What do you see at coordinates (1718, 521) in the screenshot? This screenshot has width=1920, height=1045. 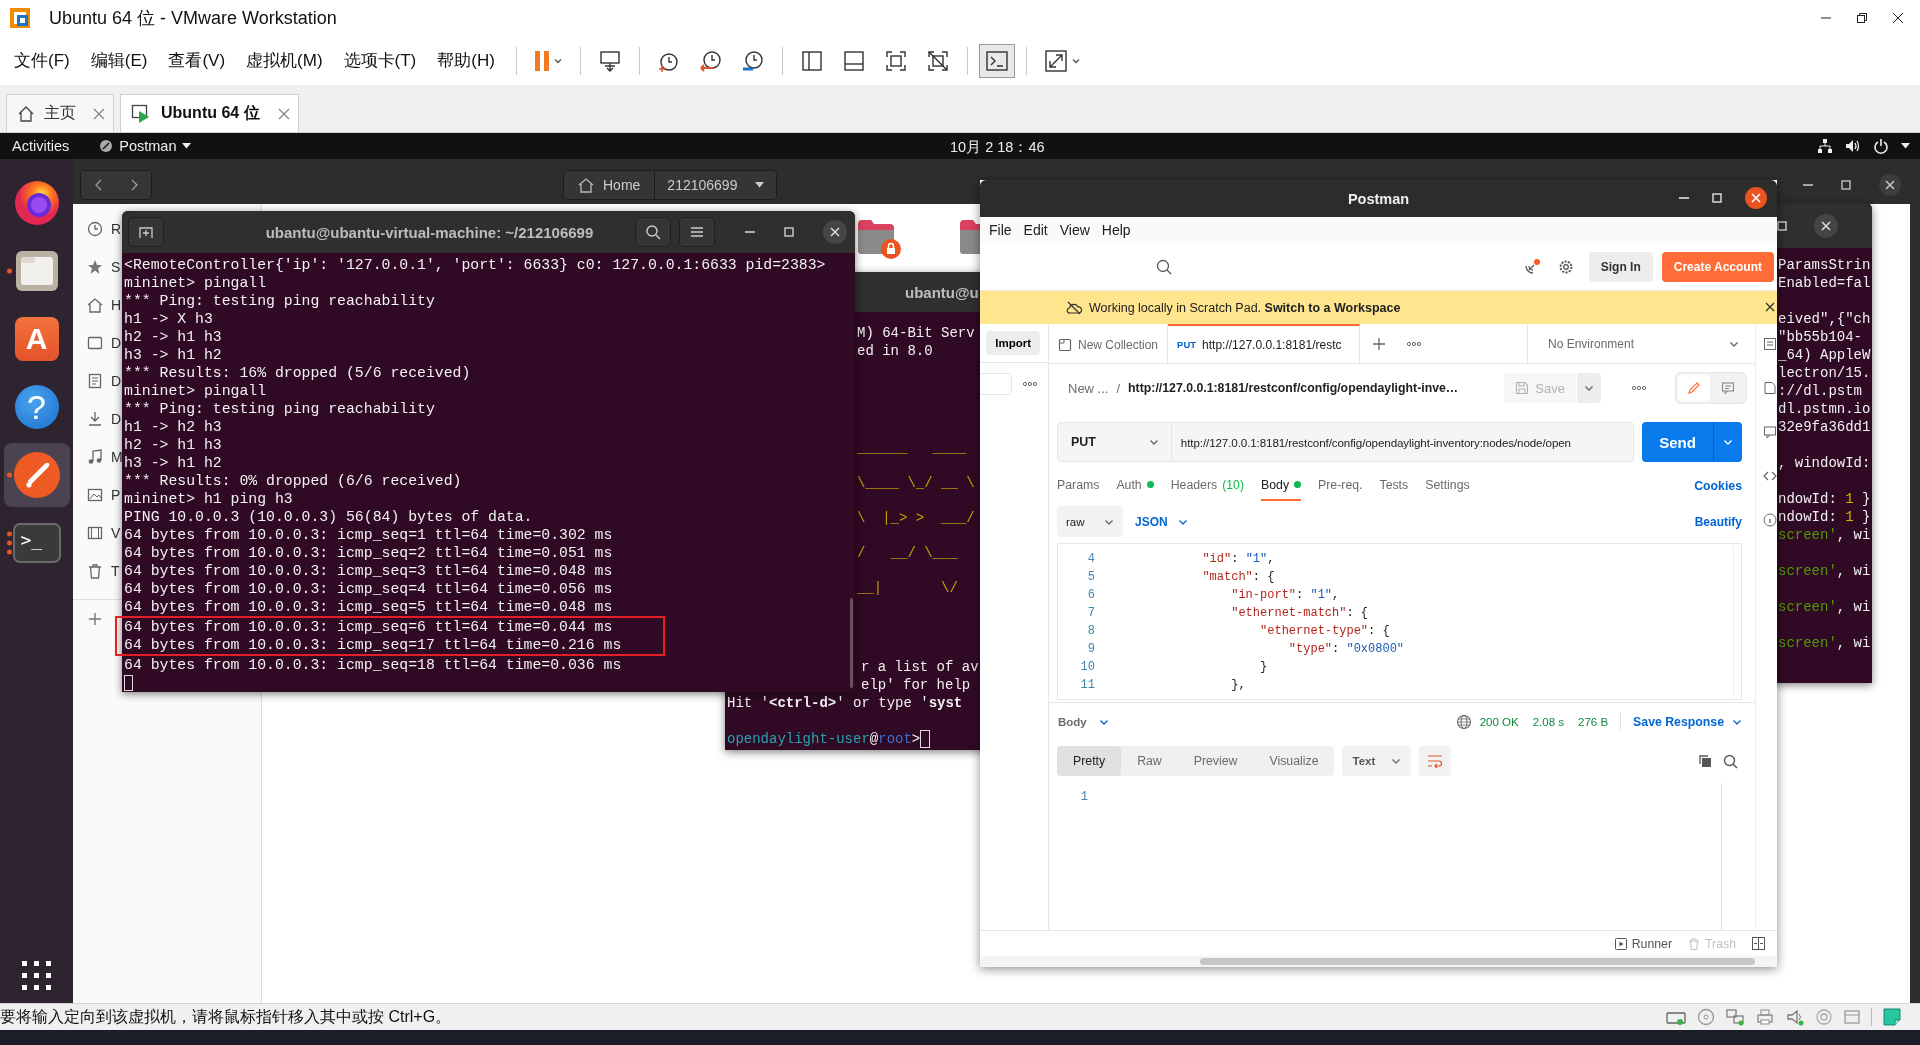 I see `beautify-link: Beautify` at bounding box center [1718, 521].